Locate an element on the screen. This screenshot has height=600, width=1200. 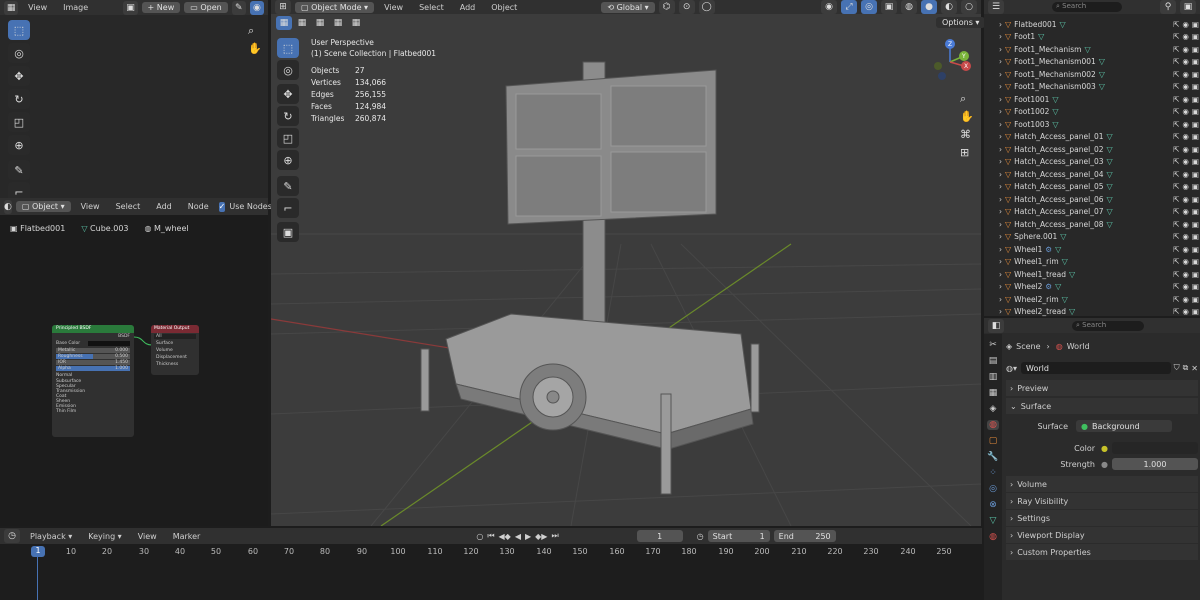
viewport-menu-add: Add is located at coordinates (468, 7).